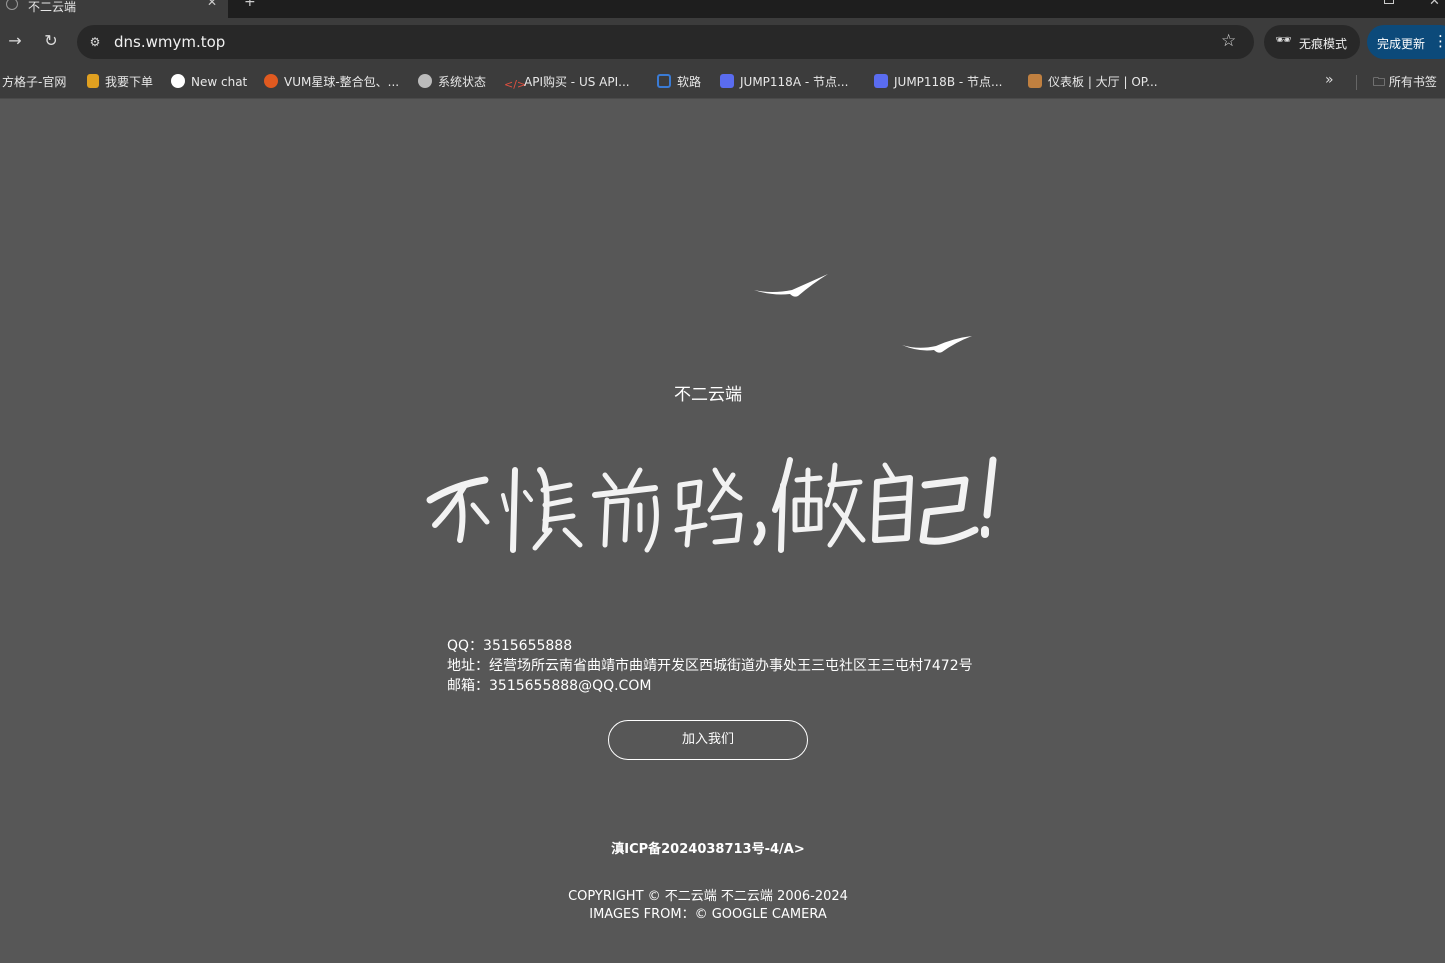 The height and width of the screenshot is (963, 1445). I want to click on window-close-icon: ✕, so click(1434, 4).